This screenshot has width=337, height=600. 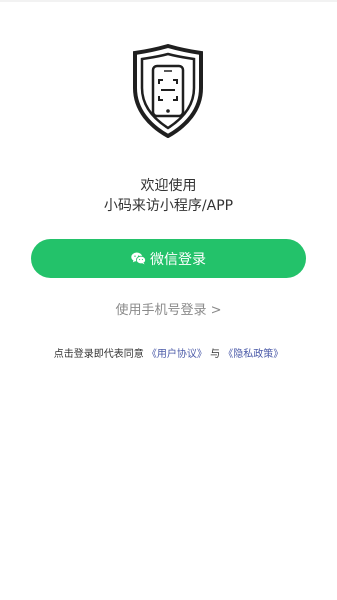 What do you see at coordinates (168, 186) in the screenshot?
I see `welcome-text: 欢迎使用` at bounding box center [168, 186].